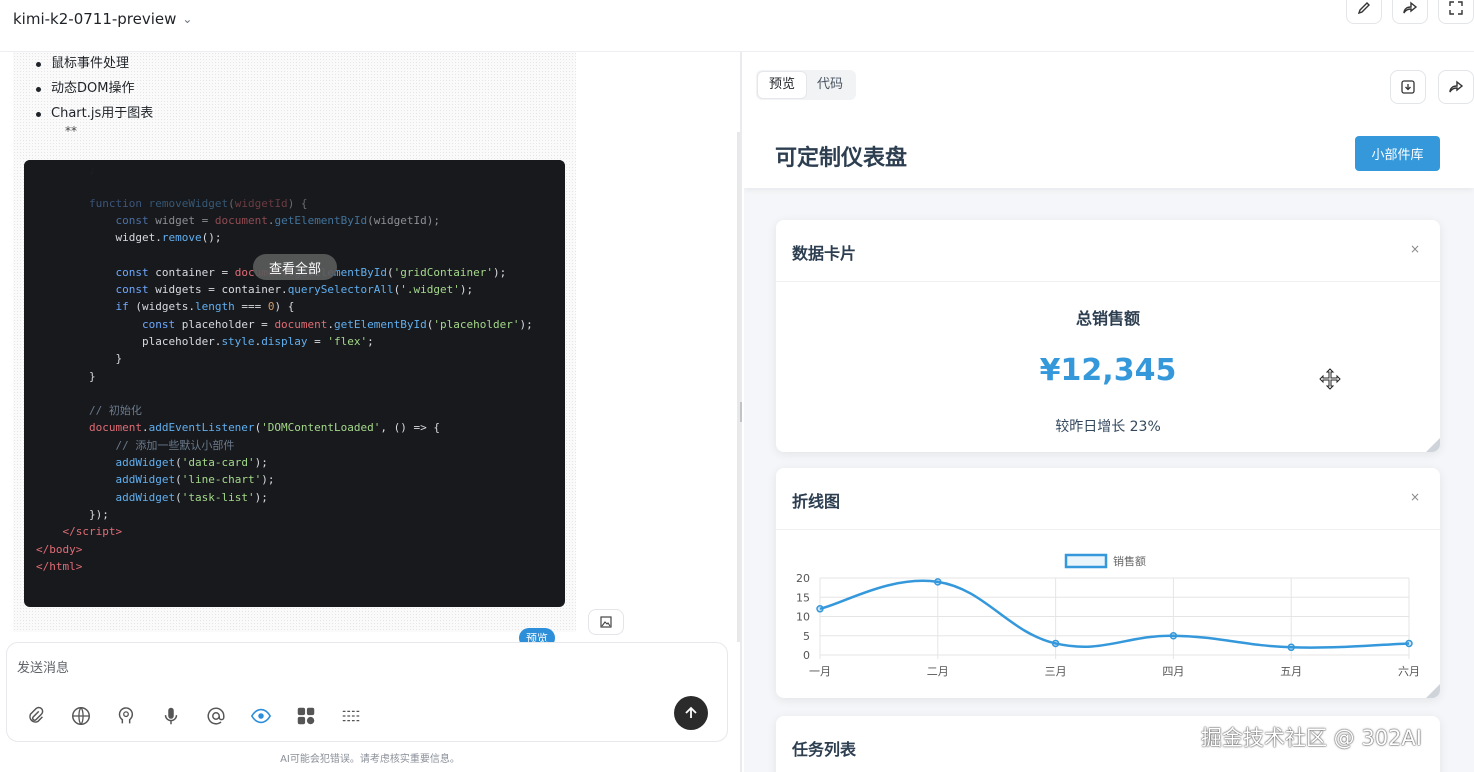 The image size is (1474, 772). I want to click on disclaimer-text: AI可能会犯错误。请考虑核实重要信息。, so click(370, 759).